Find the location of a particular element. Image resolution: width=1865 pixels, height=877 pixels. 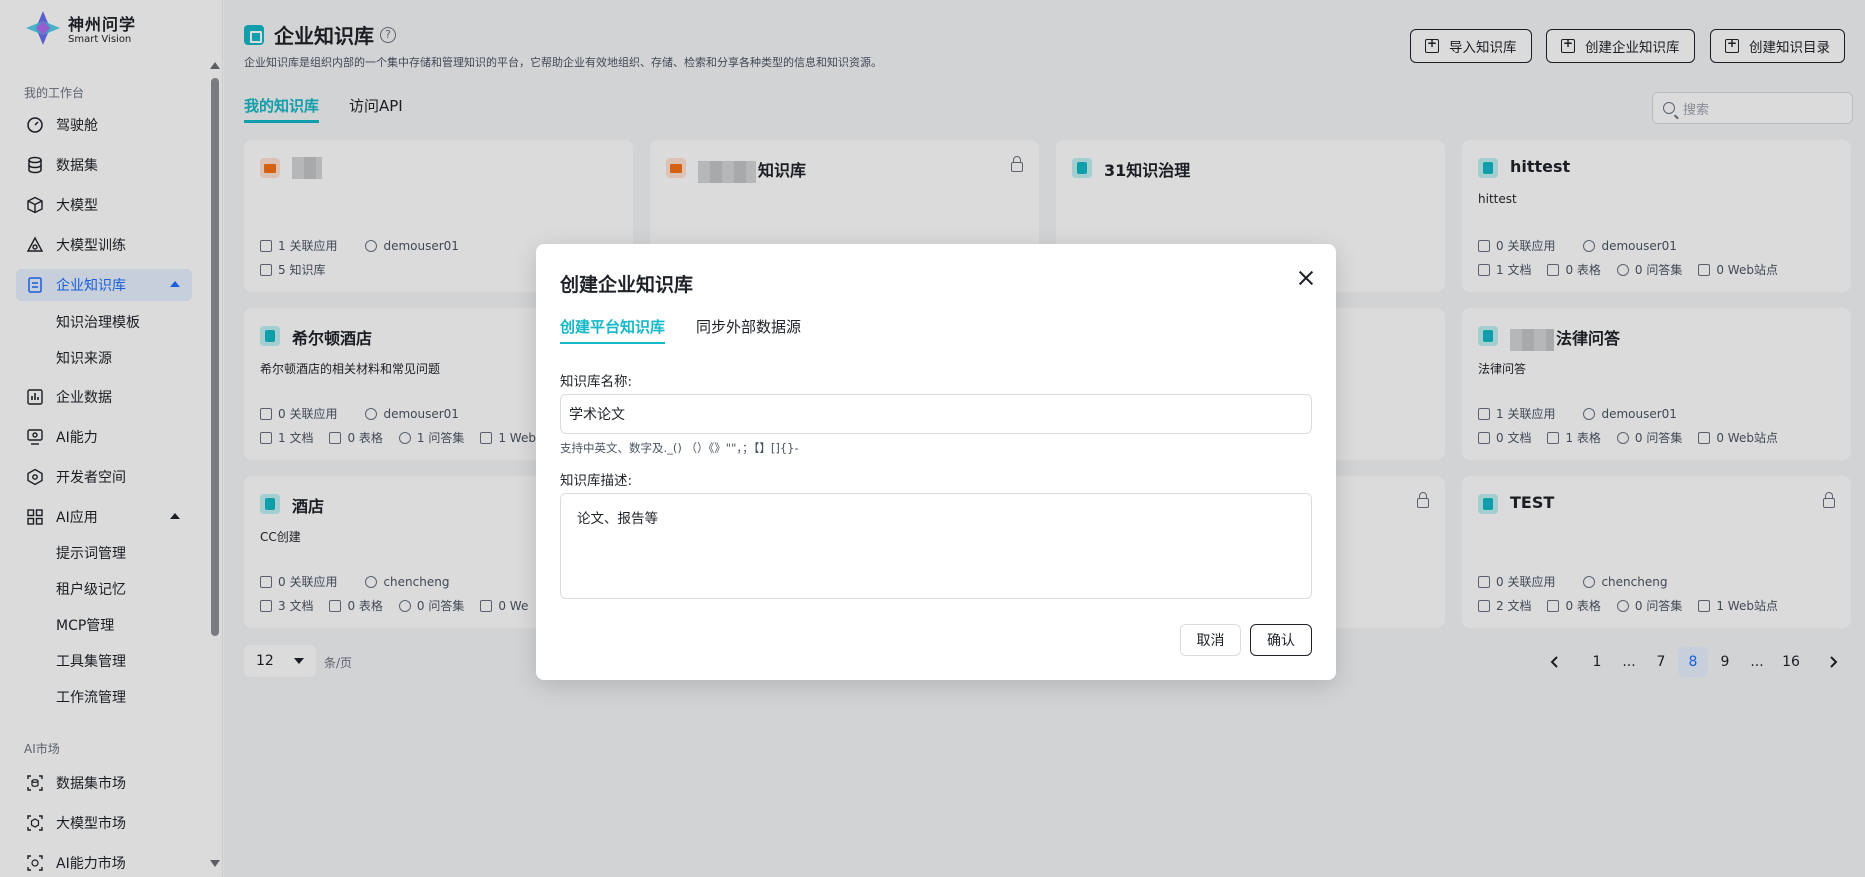

dialog-title: 创建企业知识库 is located at coordinates (627, 285).